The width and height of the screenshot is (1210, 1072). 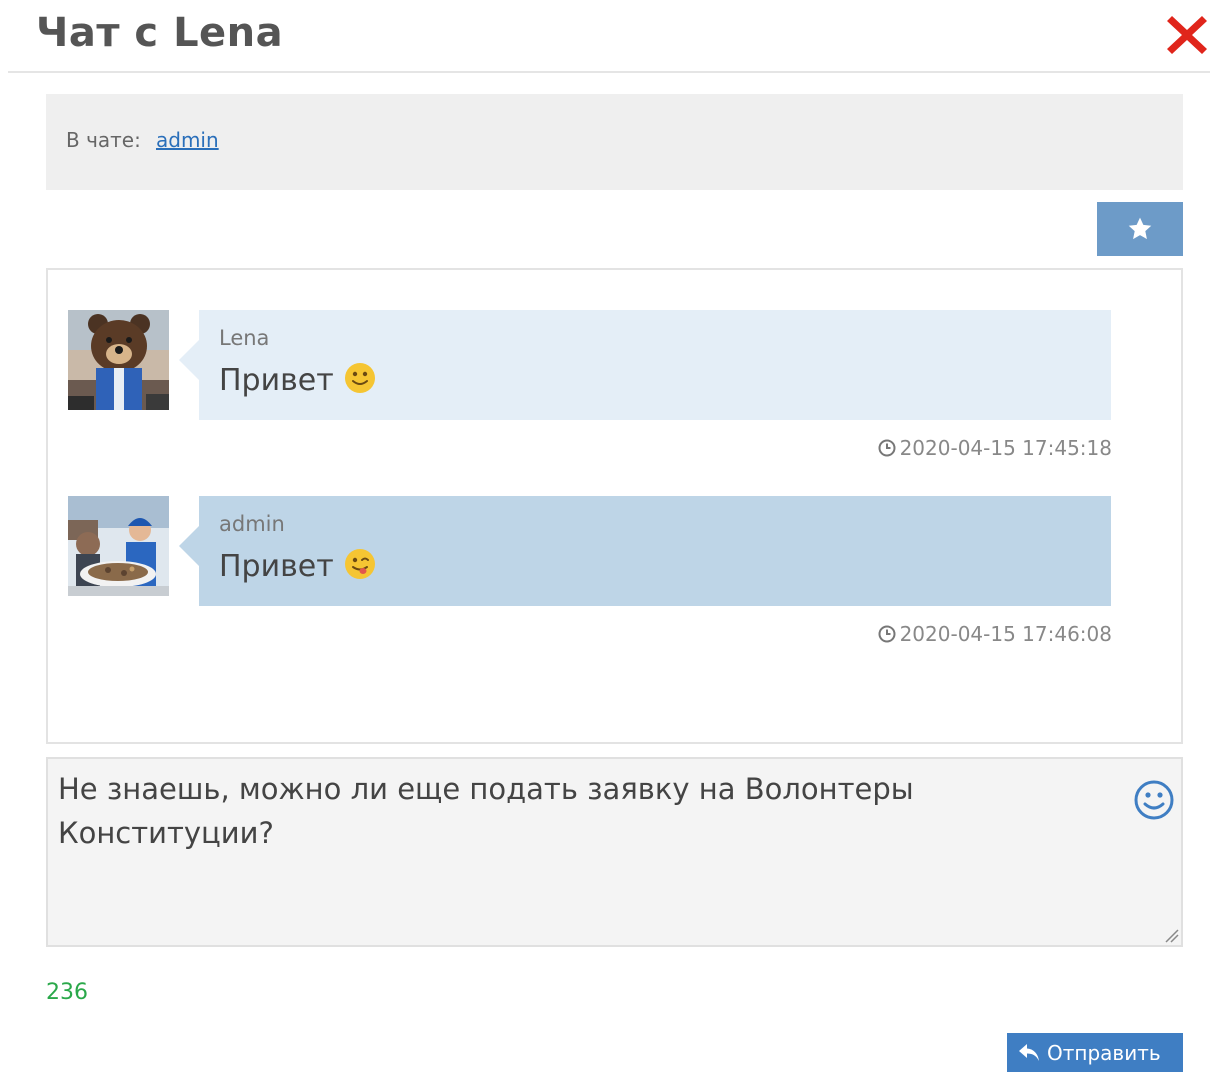 I want to click on message-timestamp: 2020-04-15 17:46:08, so click(x=962, y=634).